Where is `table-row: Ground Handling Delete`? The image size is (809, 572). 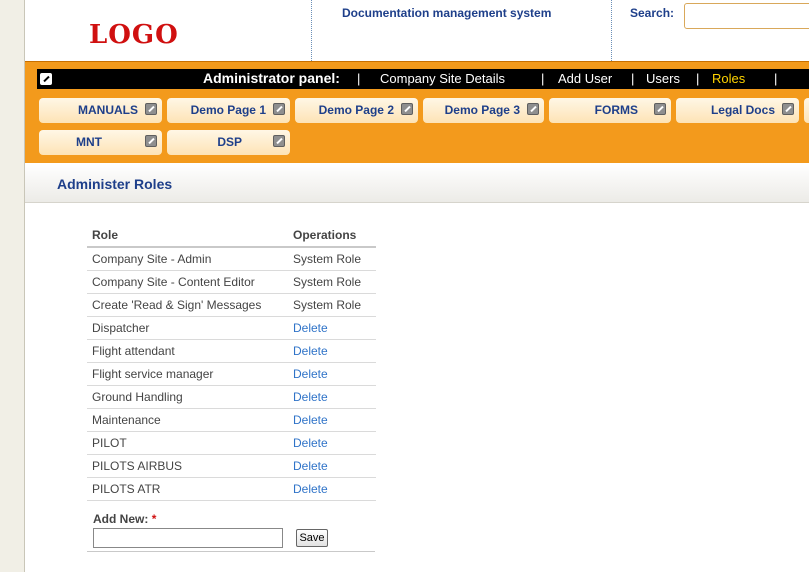 table-row: Ground Handling Delete is located at coordinates (231, 397).